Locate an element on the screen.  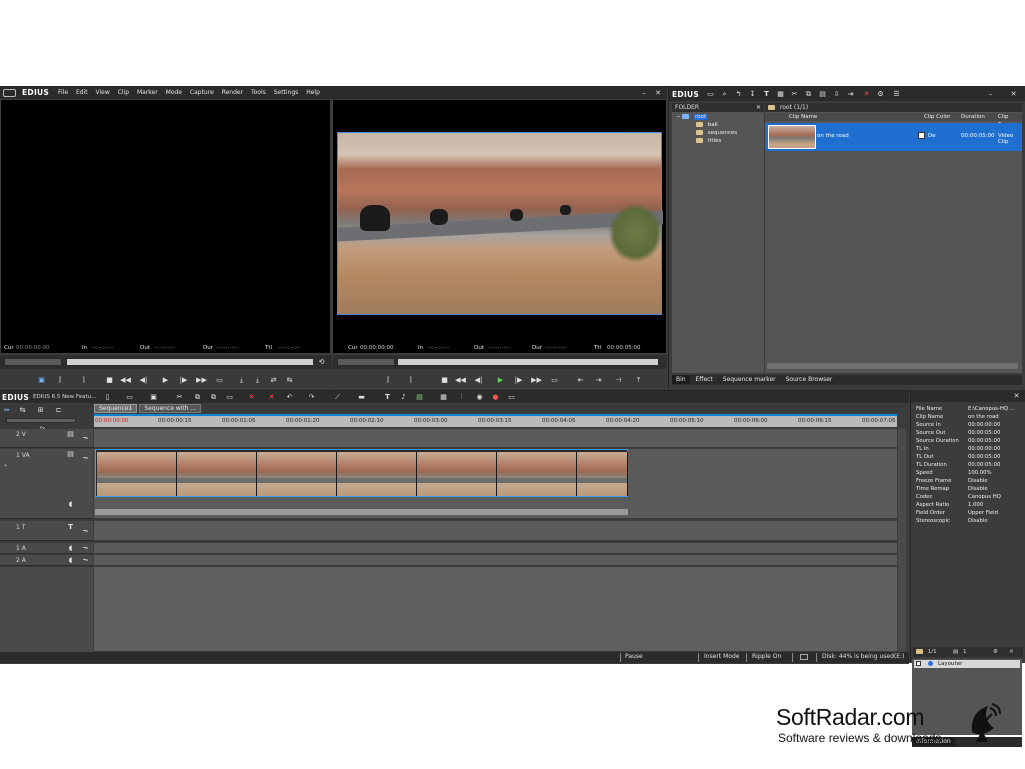
status-ripple: Ripple On is located at coordinates (766, 656).